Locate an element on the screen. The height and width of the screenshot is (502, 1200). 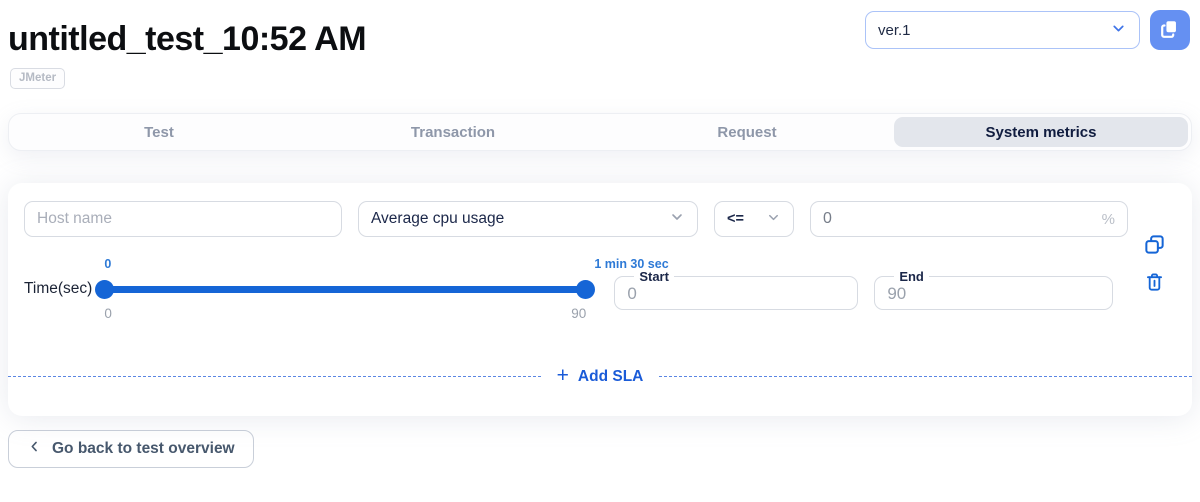
slider-handle-end is located at coordinates (586, 289).